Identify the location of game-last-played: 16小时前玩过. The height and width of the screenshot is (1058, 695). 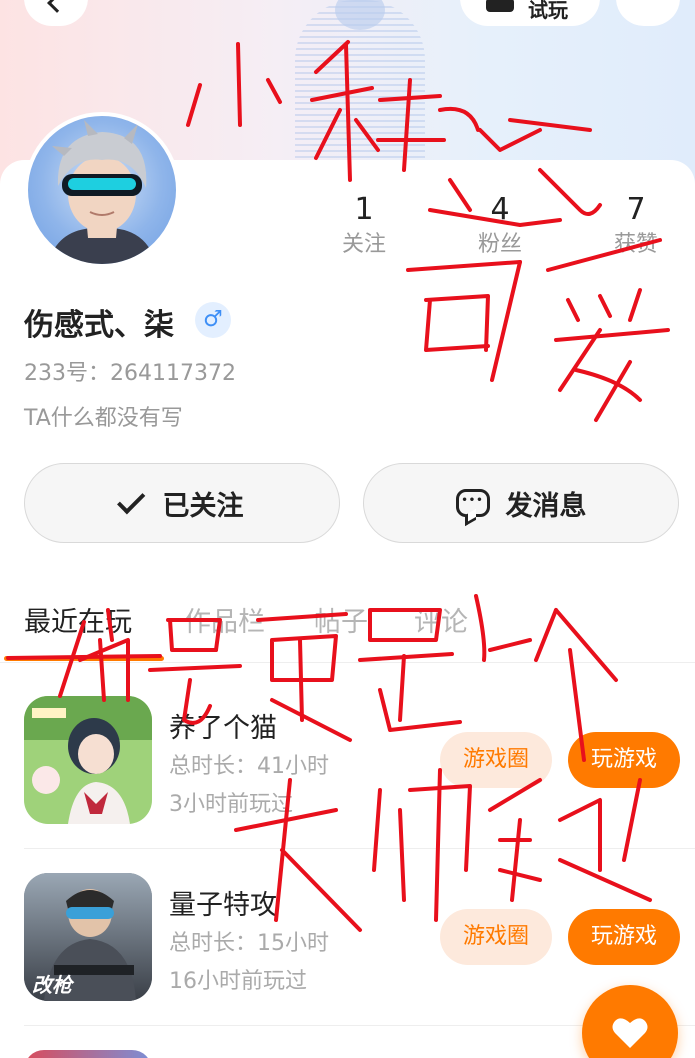
(238, 981).